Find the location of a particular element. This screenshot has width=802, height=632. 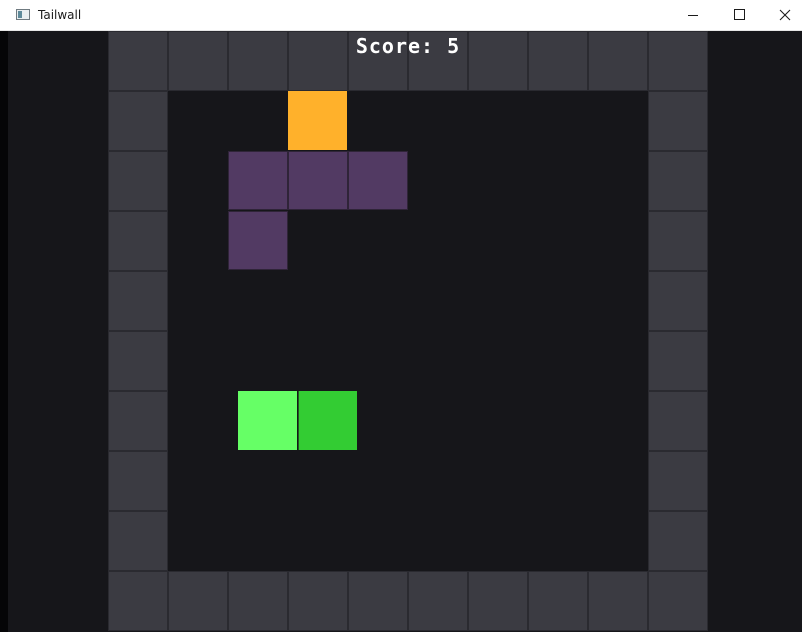

viewport-edge is located at coordinates (4, 331).